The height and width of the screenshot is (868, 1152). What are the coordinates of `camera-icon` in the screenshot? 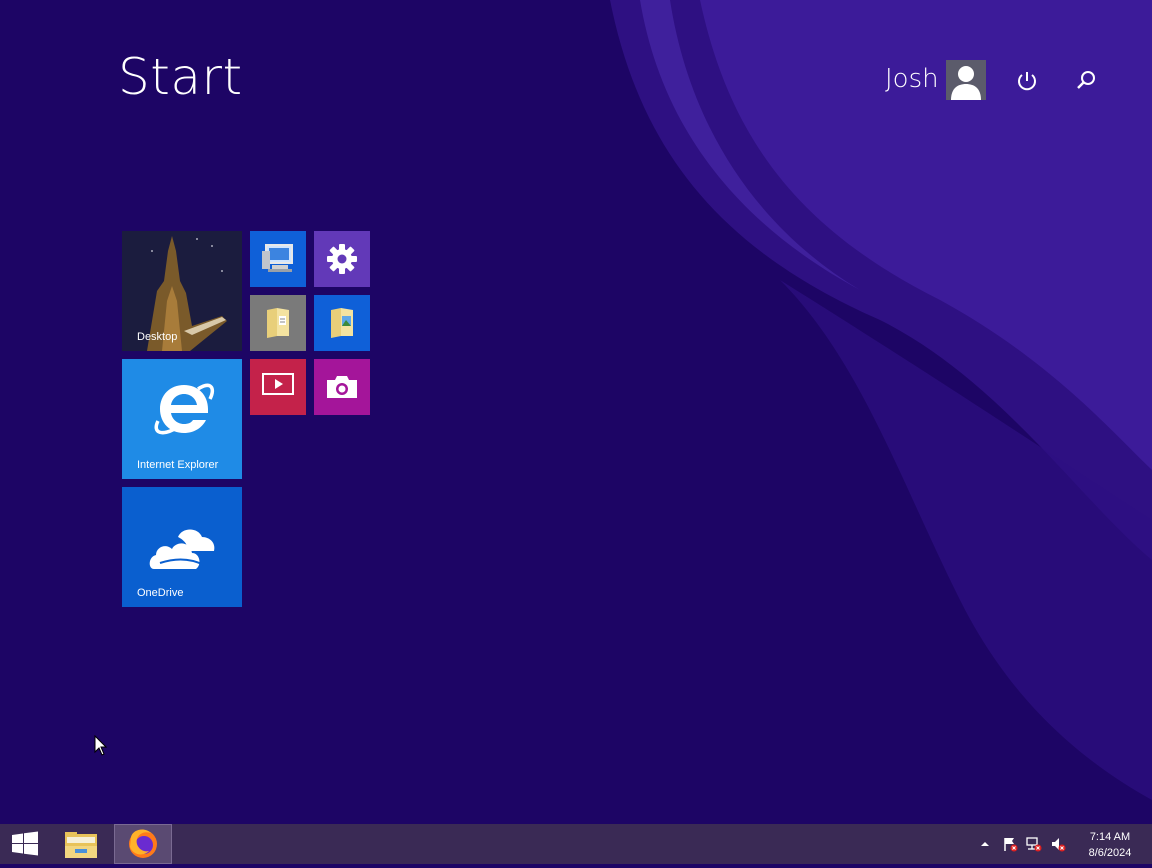 It's located at (342, 387).